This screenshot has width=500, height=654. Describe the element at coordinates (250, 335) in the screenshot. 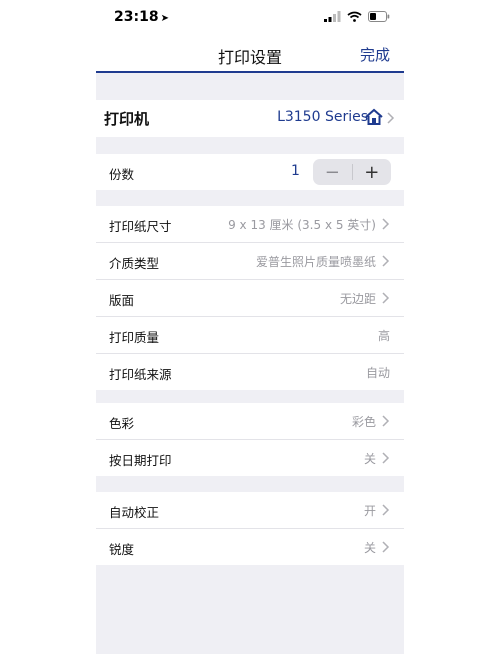

I see `settings-row-print-quality: 打印质量 高` at that location.